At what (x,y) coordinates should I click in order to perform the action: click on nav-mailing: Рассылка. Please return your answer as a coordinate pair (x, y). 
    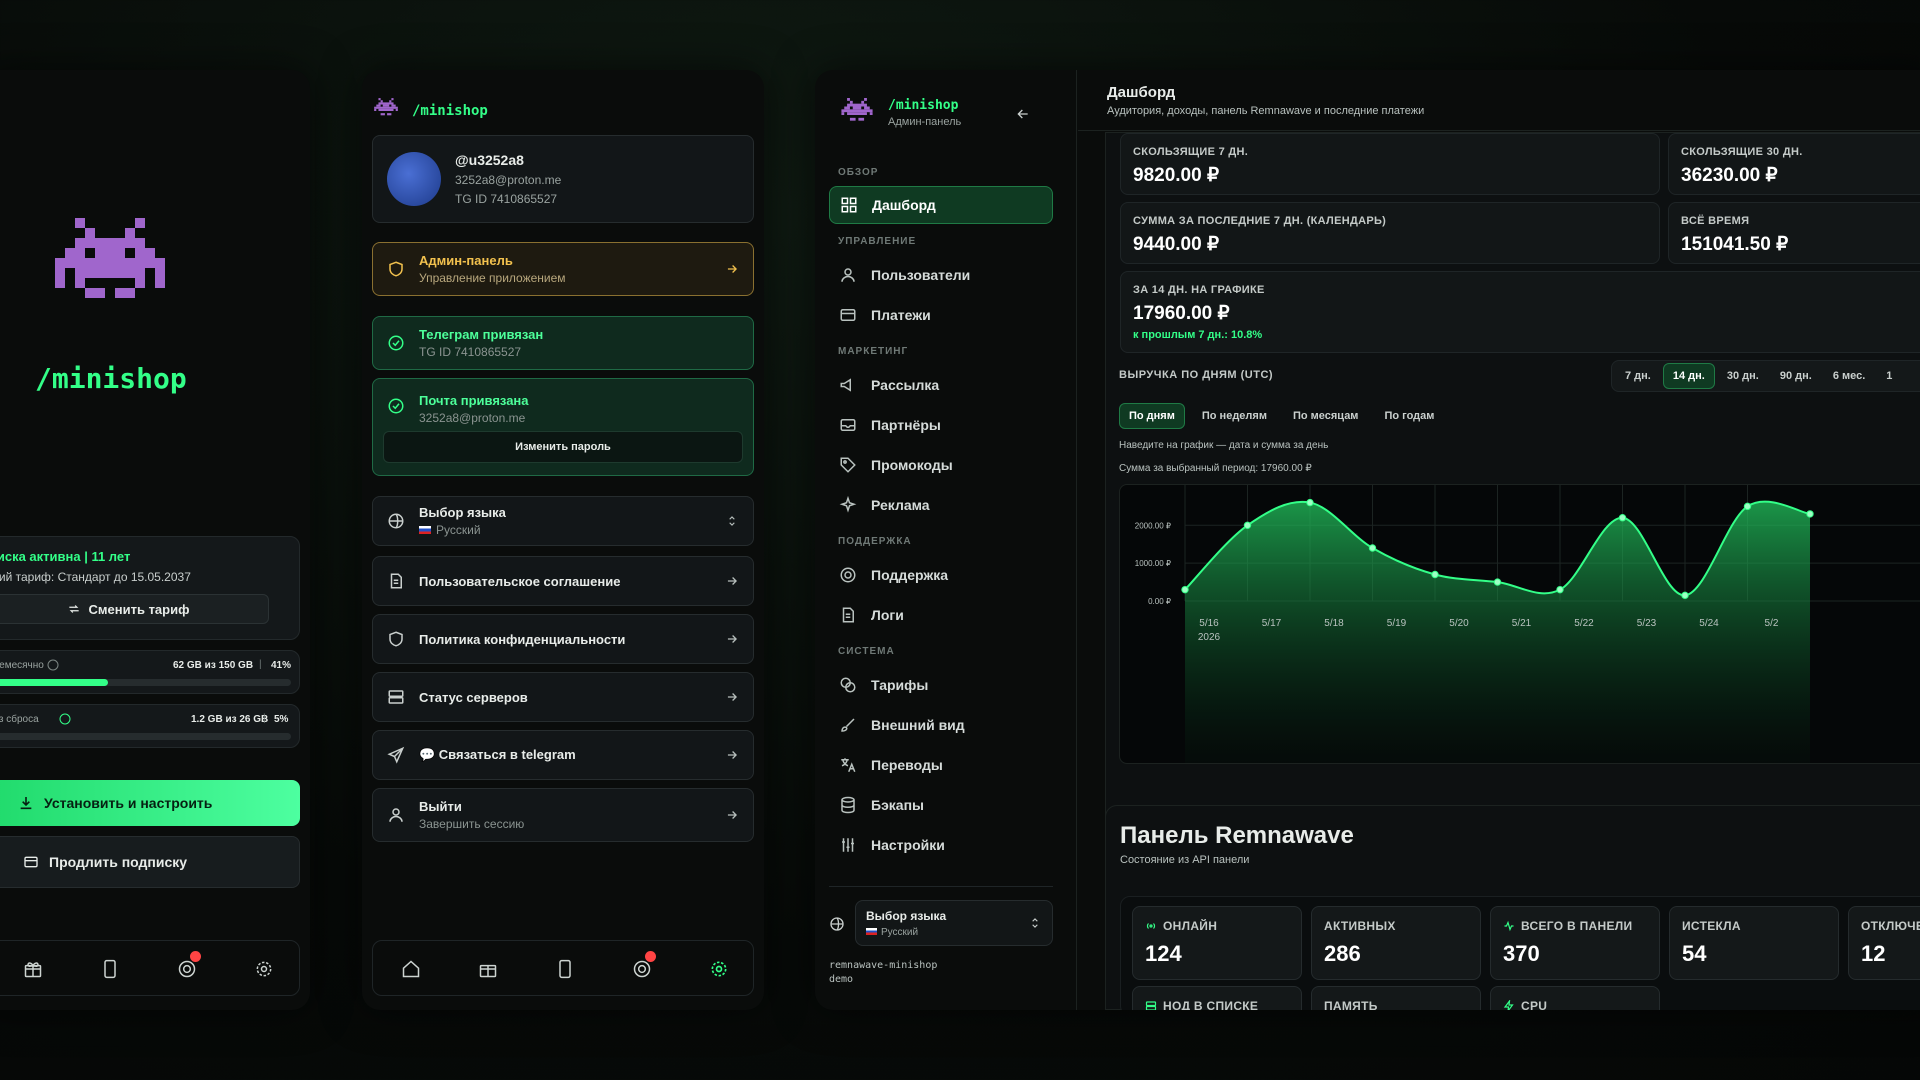
    Looking at the image, I should click on (941, 385).